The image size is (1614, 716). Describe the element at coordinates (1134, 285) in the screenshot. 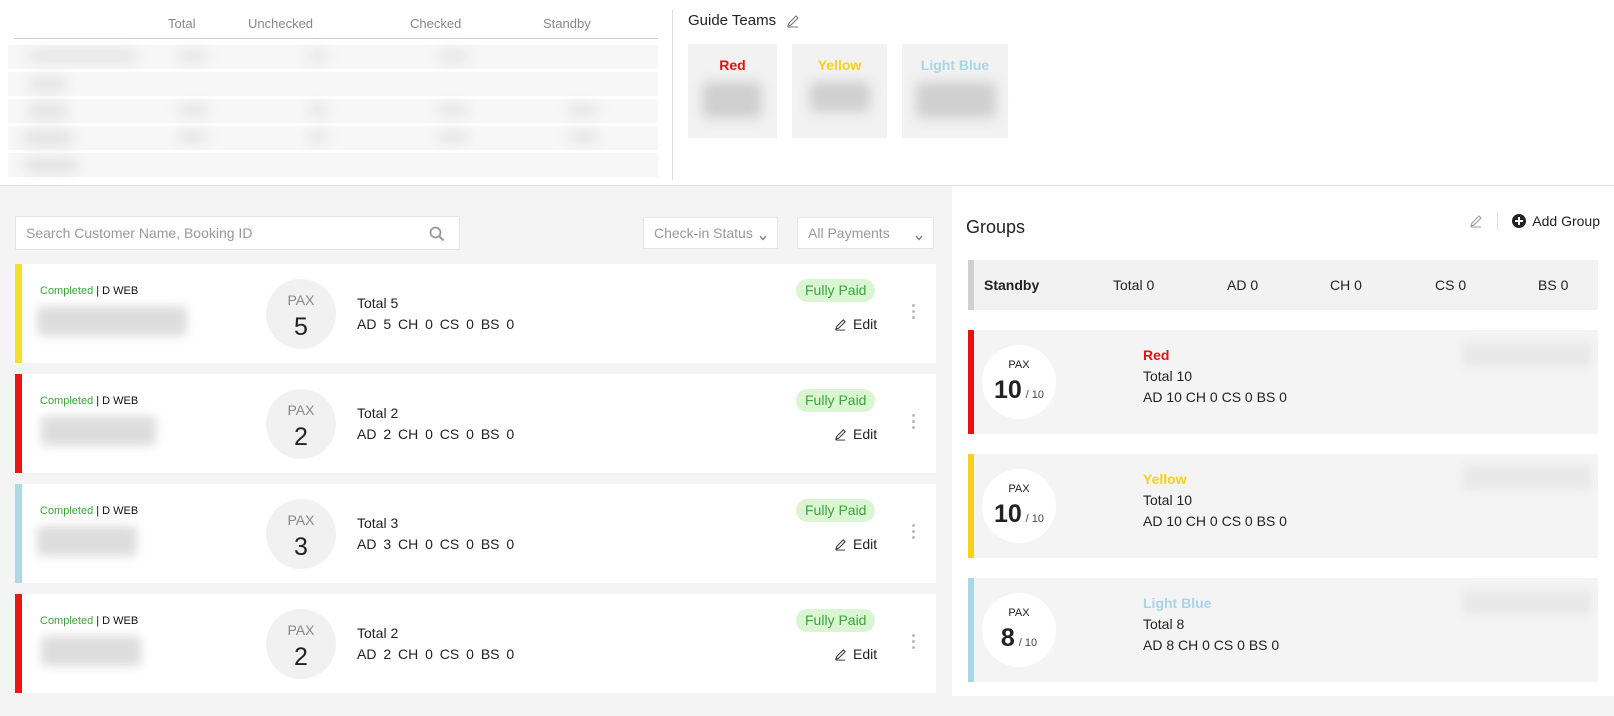

I see `standby-total: Total 0` at that location.